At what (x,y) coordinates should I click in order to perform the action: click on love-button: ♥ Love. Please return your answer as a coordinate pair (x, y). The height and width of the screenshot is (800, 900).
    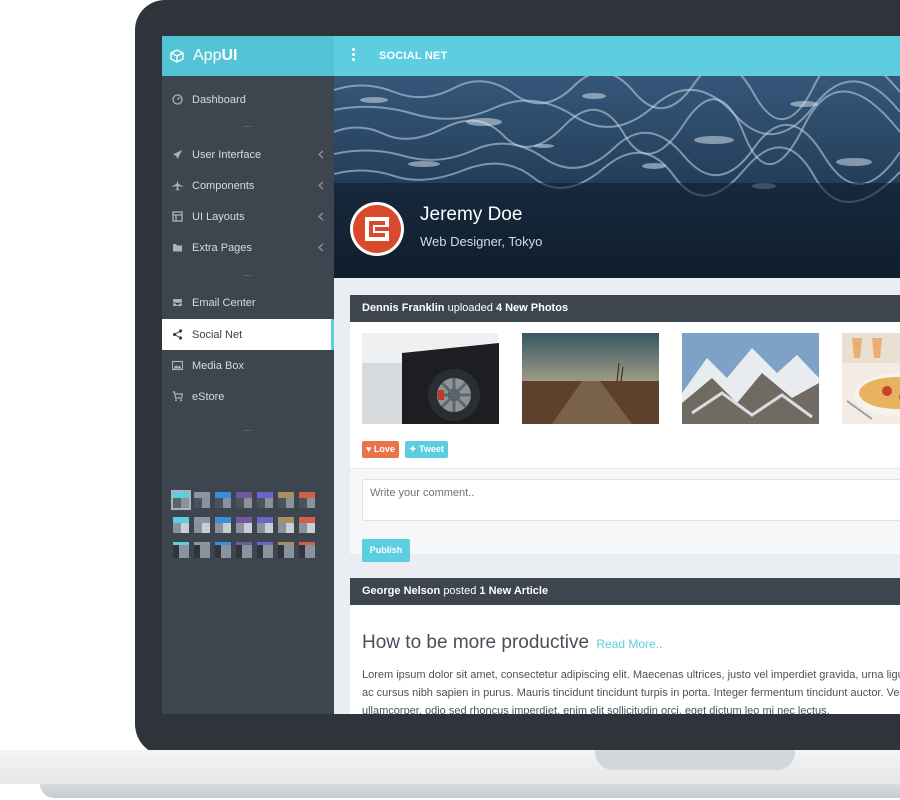
    Looking at the image, I should click on (380, 449).